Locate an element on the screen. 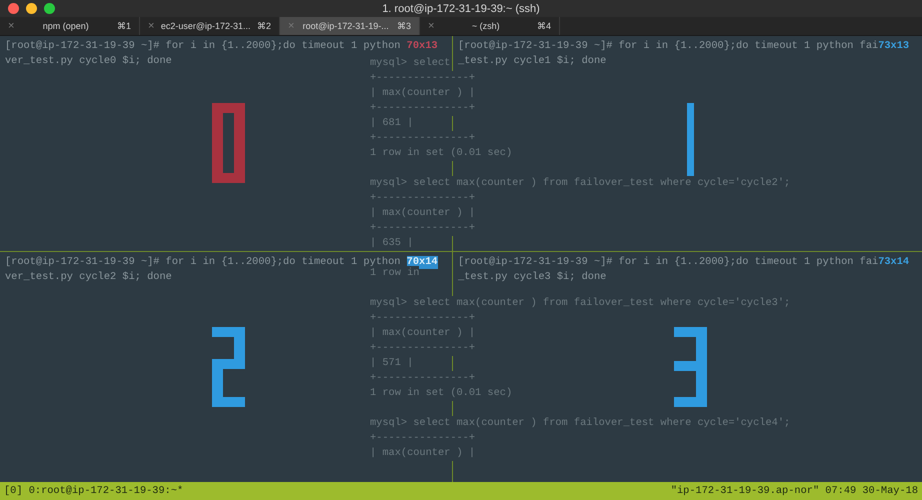  status-left: [0] 0:root@ip-172-31-19-39:~* is located at coordinates (94, 491).